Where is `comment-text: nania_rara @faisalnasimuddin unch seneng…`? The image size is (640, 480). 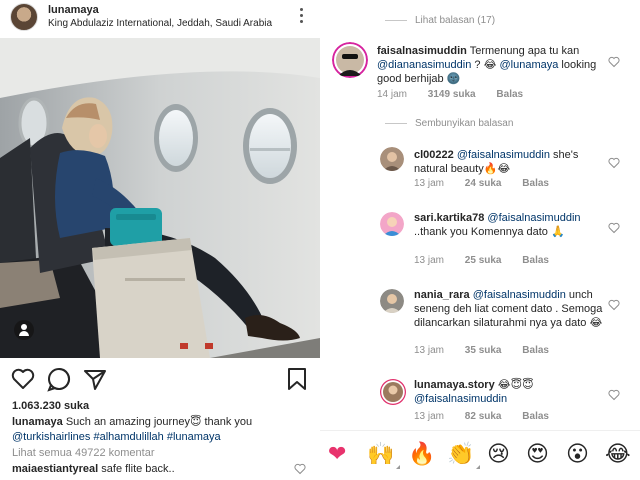
comment-text: nania_rara @faisalnasimuddin unch seneng… is located at coordinates (519, 309).